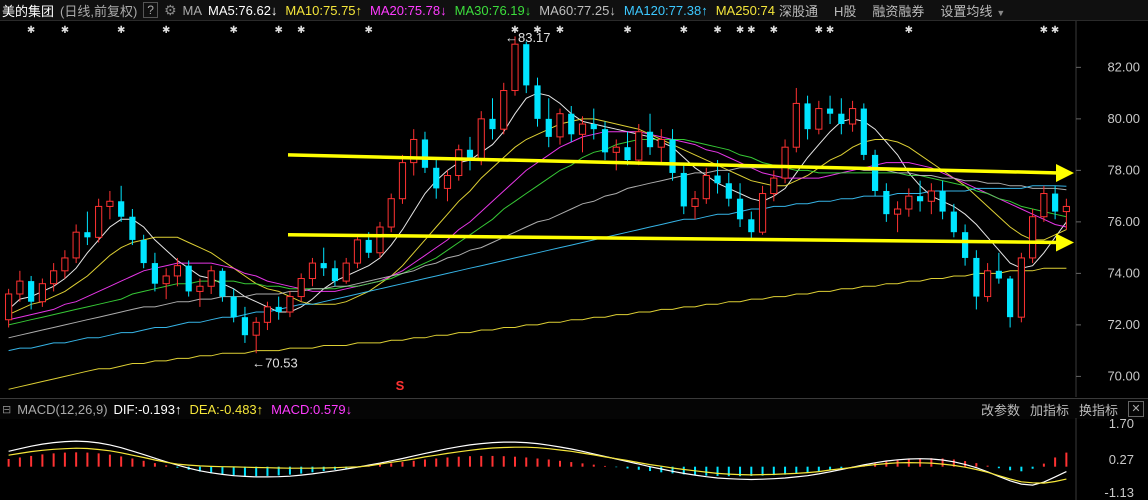 The image size is (1148, 500). What do you see at coordinates (1098, 409) in the screenshot?
I see `switch-indicator-button: 换指标` at bounding box center [1098, 409].